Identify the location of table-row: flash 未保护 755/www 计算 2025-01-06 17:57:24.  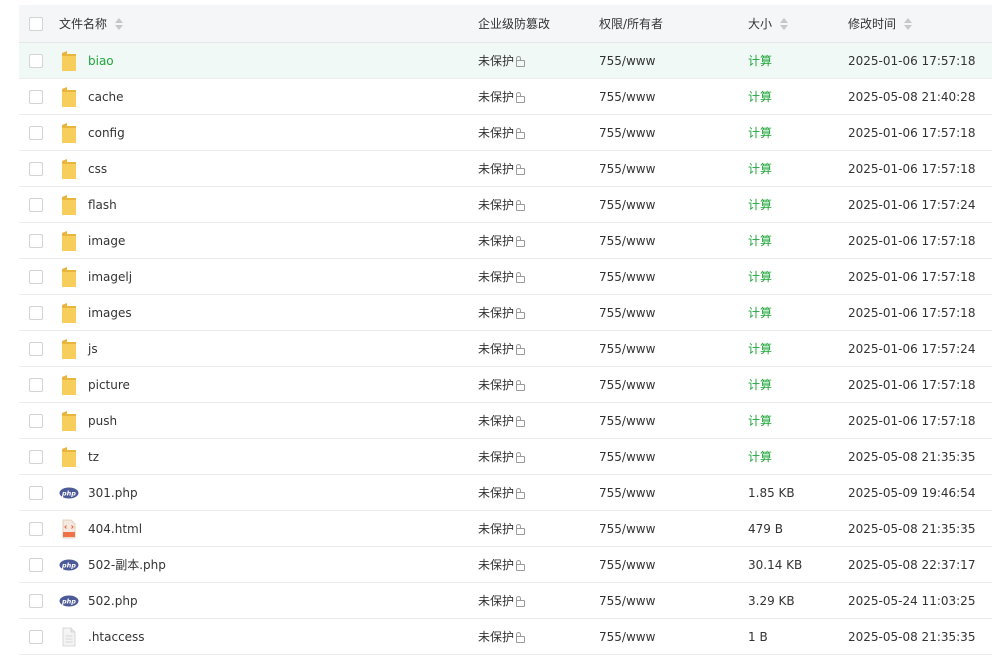
(505, 205).